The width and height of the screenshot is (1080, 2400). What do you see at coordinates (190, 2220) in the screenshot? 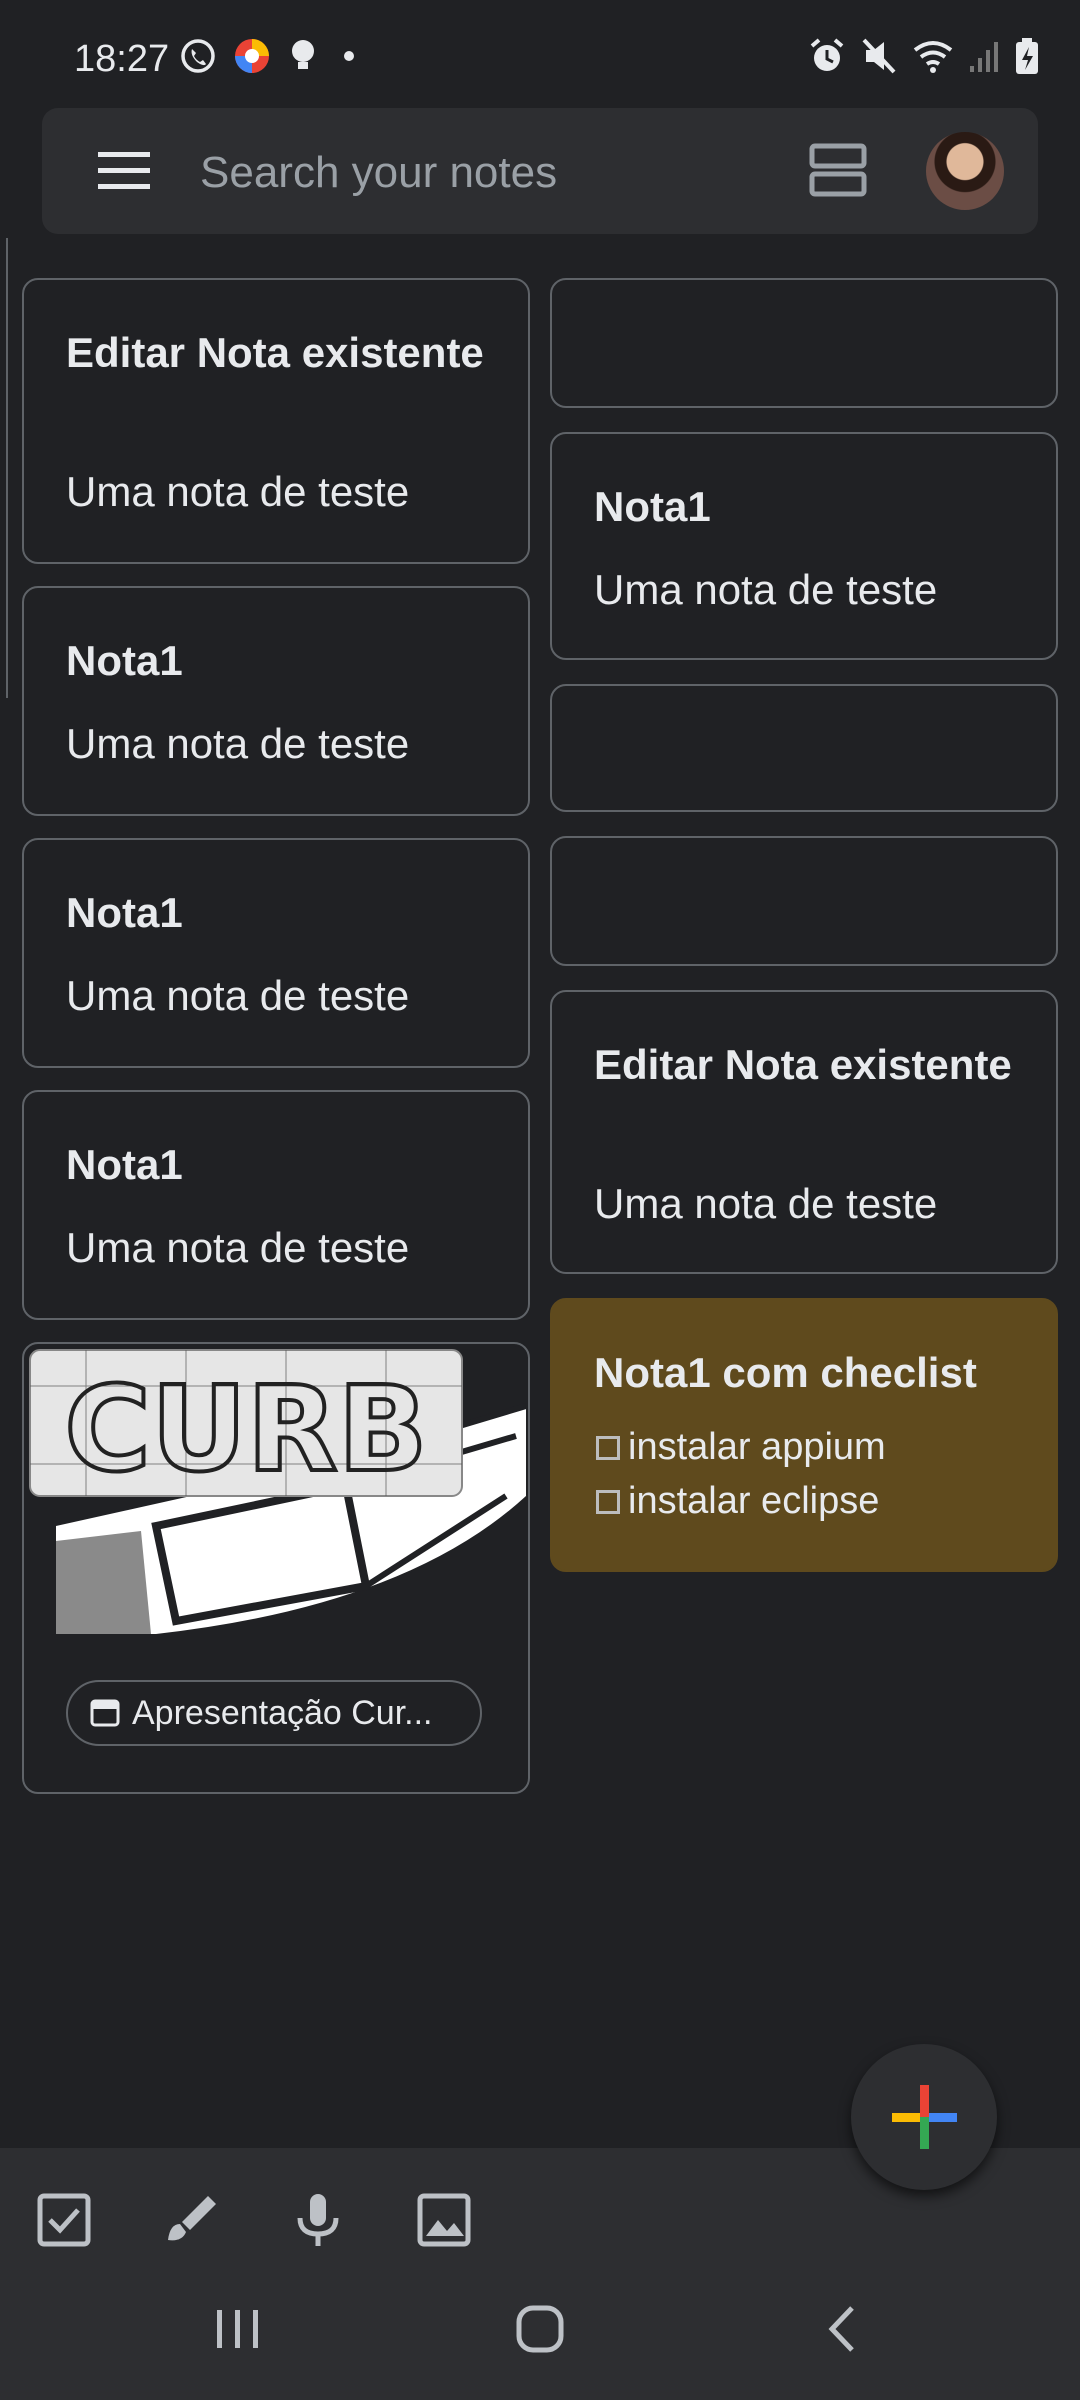
I see `drawing-icon` at bounding box center [190, 2220].